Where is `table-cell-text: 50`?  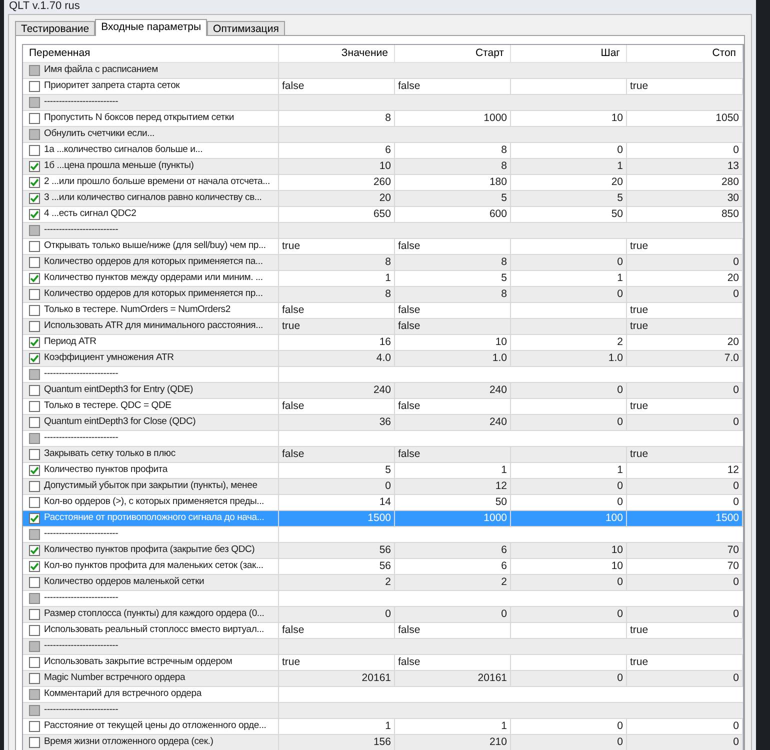 table-cell-text: 50 is located at coordinates (617, 214).